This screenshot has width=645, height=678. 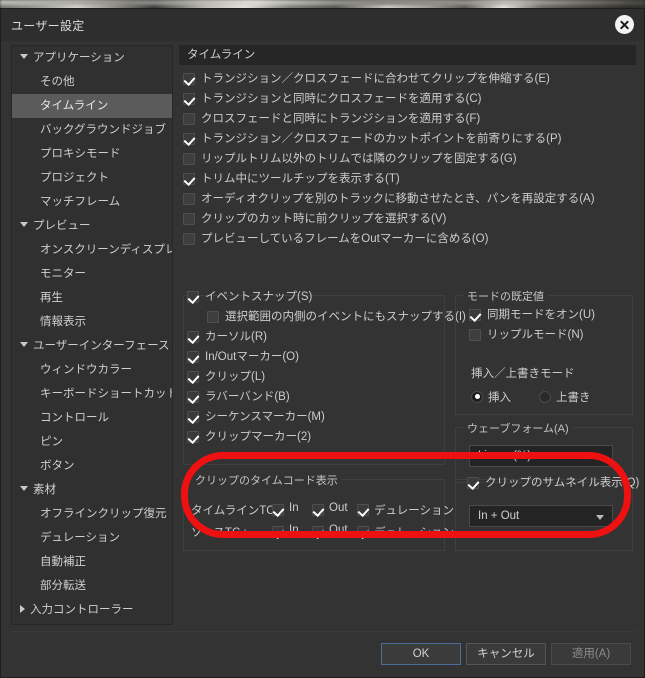 I want to click on timecode-option-1-1: Out, so click(x=330, y=531).